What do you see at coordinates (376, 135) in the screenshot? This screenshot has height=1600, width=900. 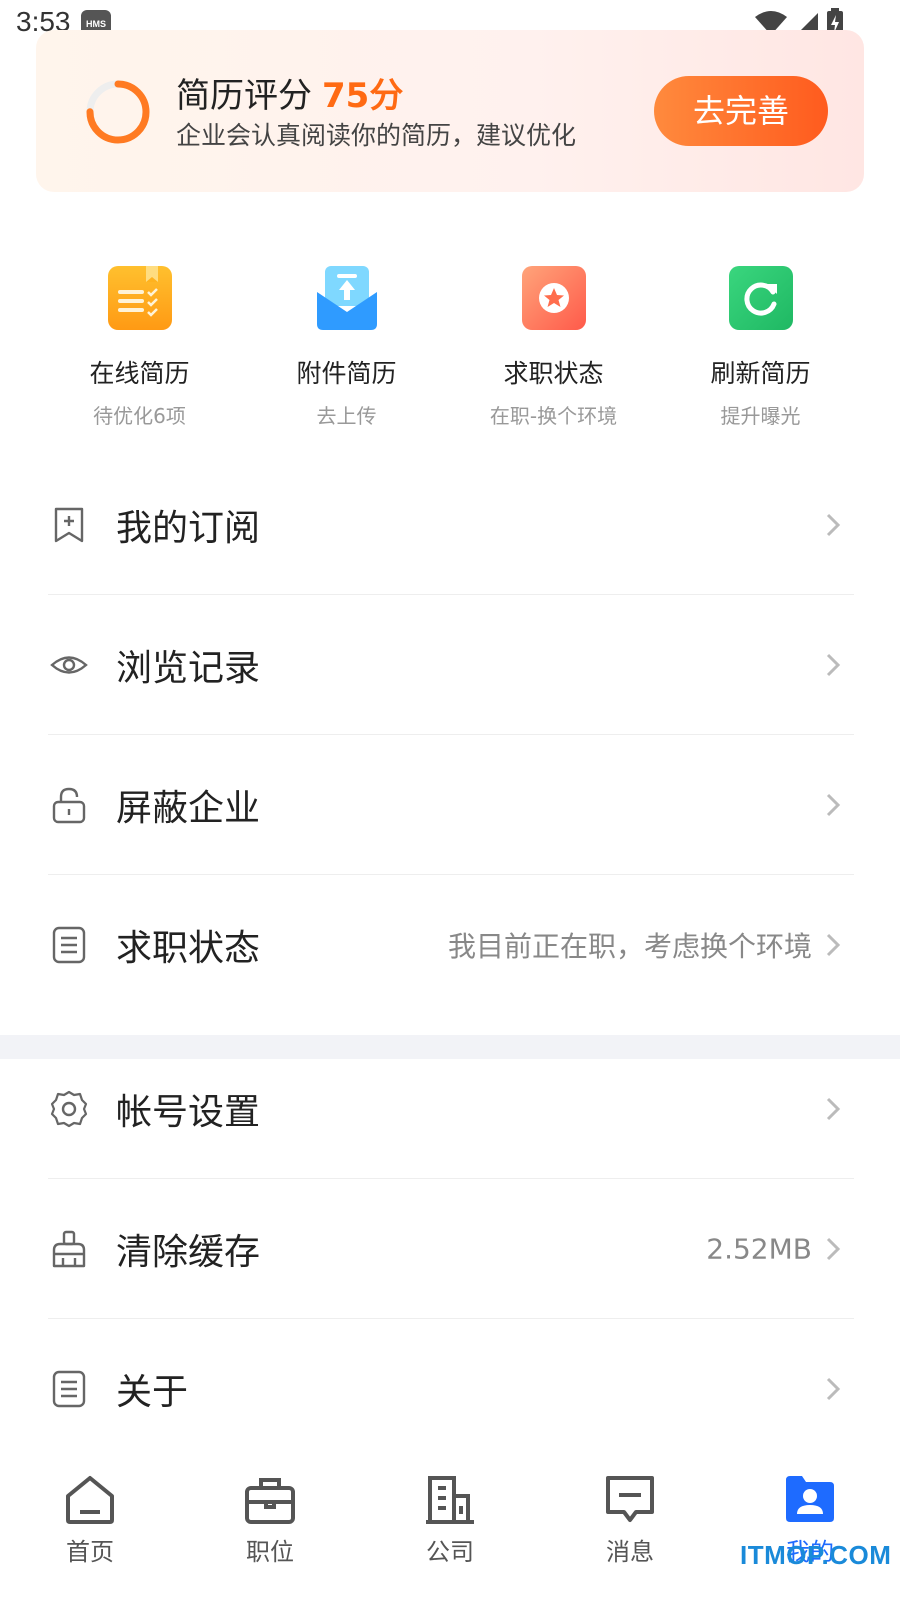 I see `score-subtitle: 企业会认真阅读你的简历，建议优化` at bounding box center [376, 135].